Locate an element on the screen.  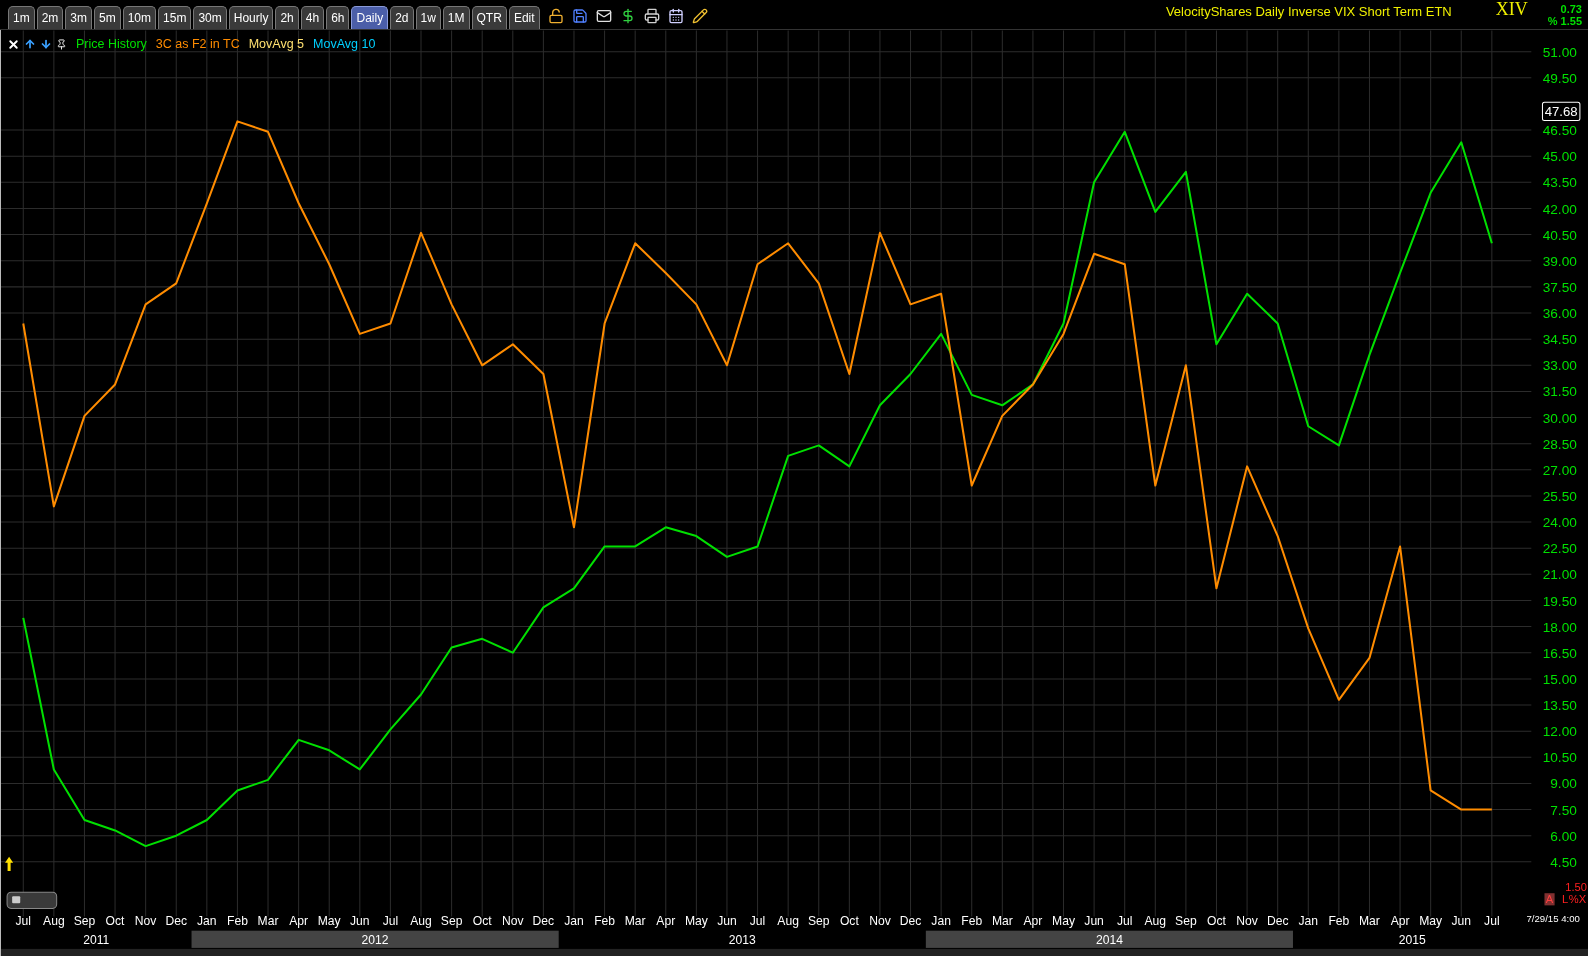
mail-icon is located at coordinates (603, 16).